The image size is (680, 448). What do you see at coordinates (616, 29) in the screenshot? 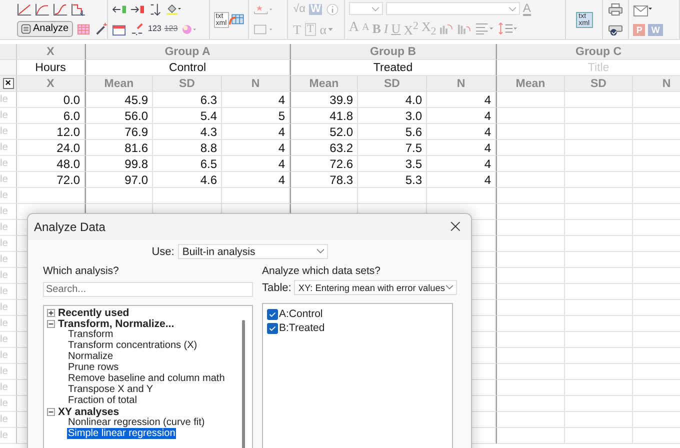
I see `printer-check-icon` at bounding box center [616, 29].